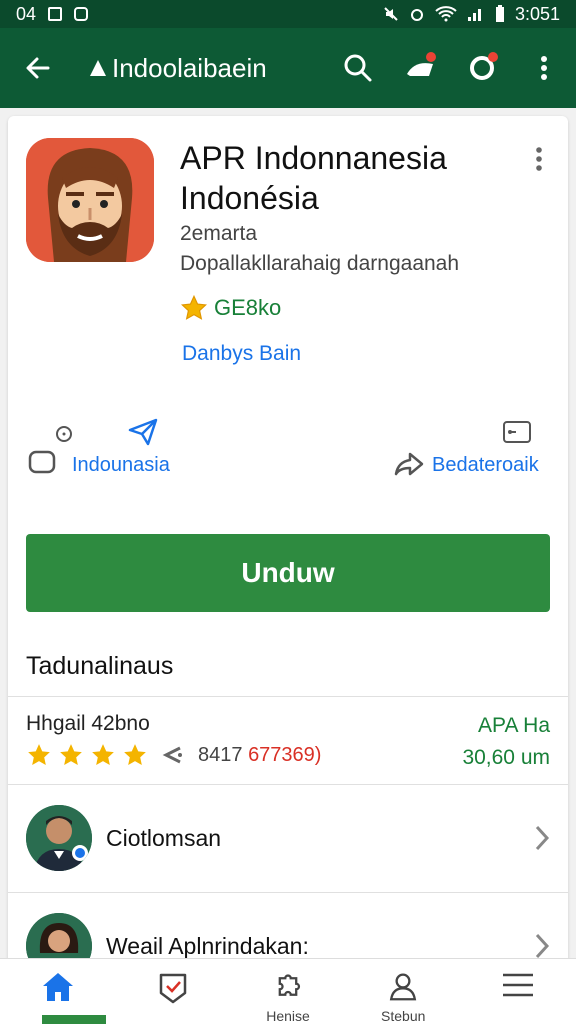 The height and width of the screenshot is (1024, 576). Describe the element at coordinates (517, 432) in the screenshot. I see `card-icon` at that location.